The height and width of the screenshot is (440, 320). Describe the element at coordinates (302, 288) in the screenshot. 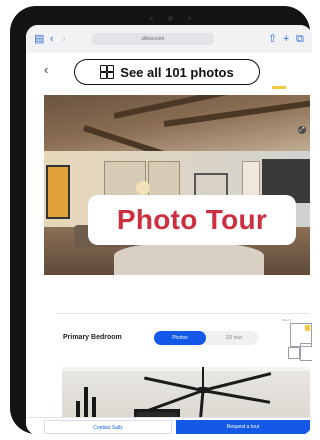

I see `photo-tag-icon` at that location.